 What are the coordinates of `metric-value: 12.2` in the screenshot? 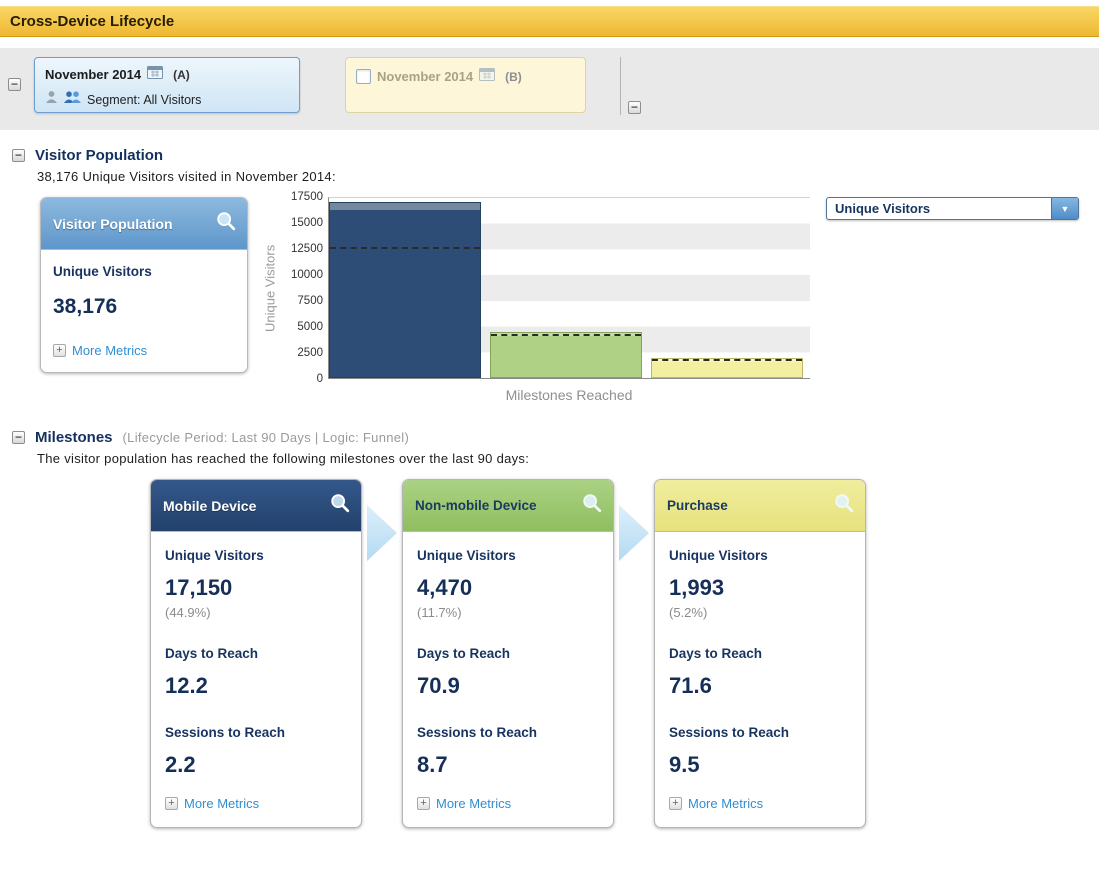 It's located at (186, 685).